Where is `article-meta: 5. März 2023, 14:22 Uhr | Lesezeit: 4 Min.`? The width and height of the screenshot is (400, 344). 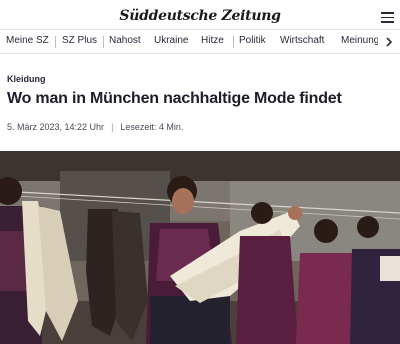 article-meta: 5. März 2023, 14:22 Uhr | Lesezeit: 4 Min. is located at coordinates (95, 127).